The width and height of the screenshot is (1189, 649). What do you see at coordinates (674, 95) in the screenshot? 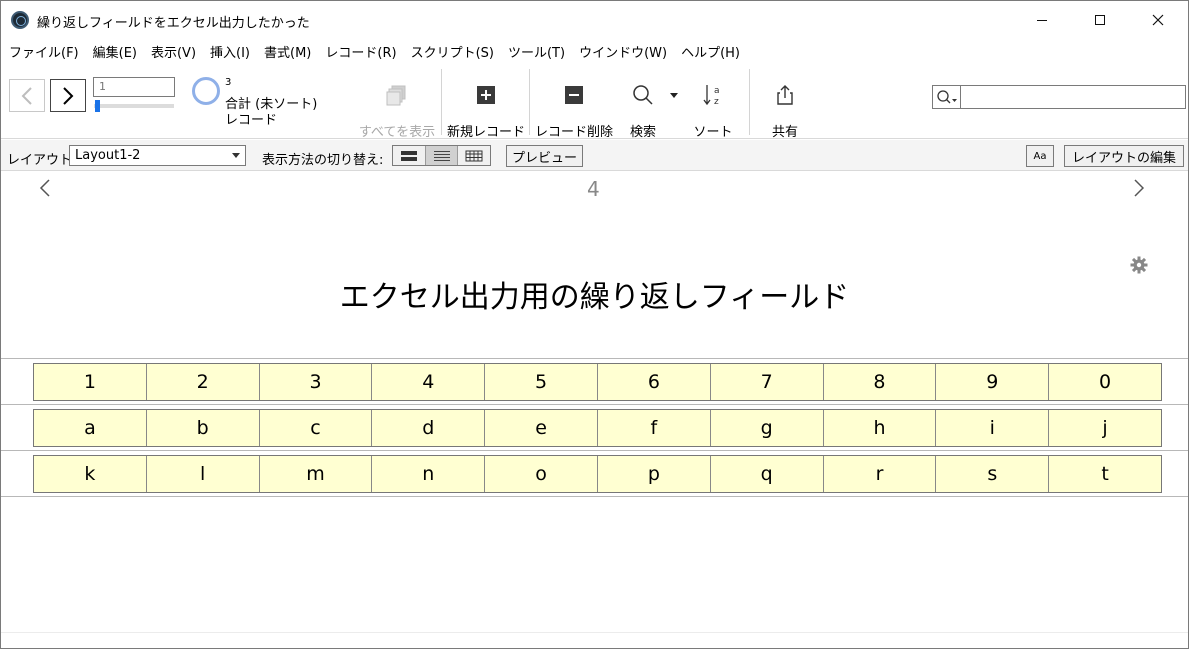
I see `find-dropdown-button` at bounding box center [674, 95].